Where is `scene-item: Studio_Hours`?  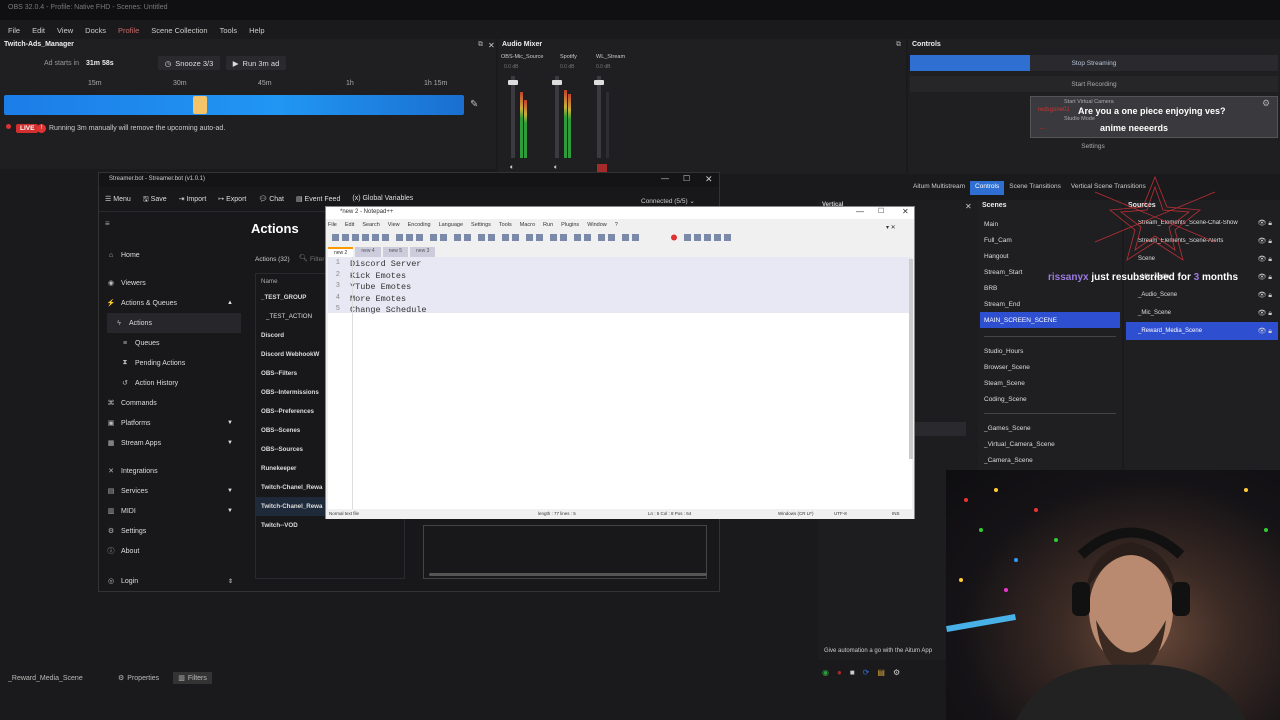
scene-item: Studio_Hours is located at coordinates (1050, 351).